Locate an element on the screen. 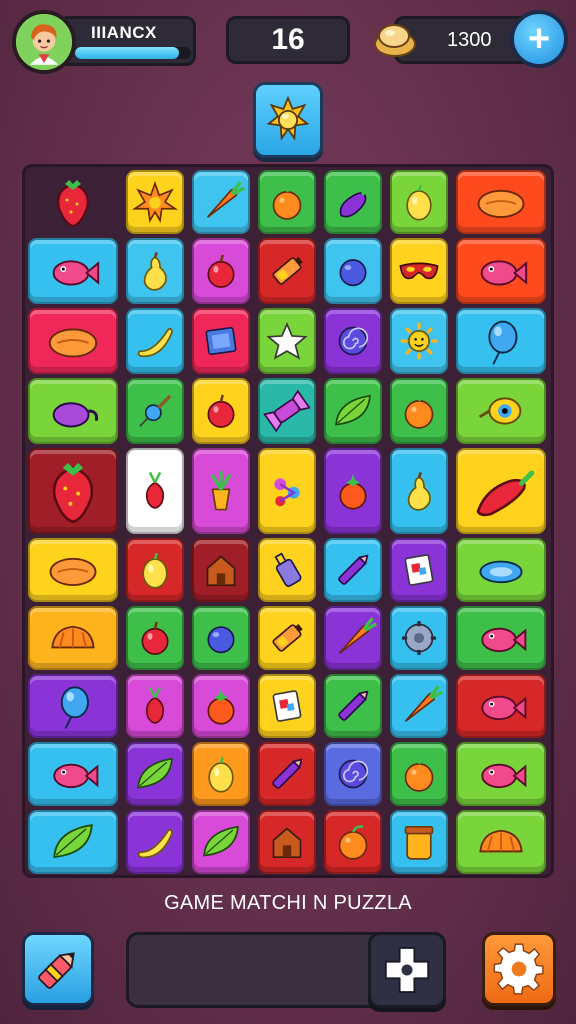 The height and width of the screenshot is (1024, 576). target-tile is located at coordinates (288, 120).